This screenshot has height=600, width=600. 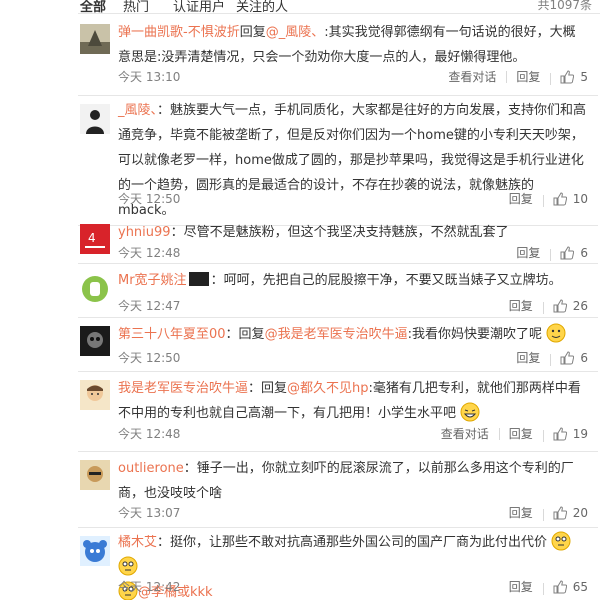 I want to click on comment-body: ：锤子一出，你就立刻吓的屁滚尿流了，以前那么多用这个专利的厂商，也没吱吱个啥, so click(x=346, y=481).